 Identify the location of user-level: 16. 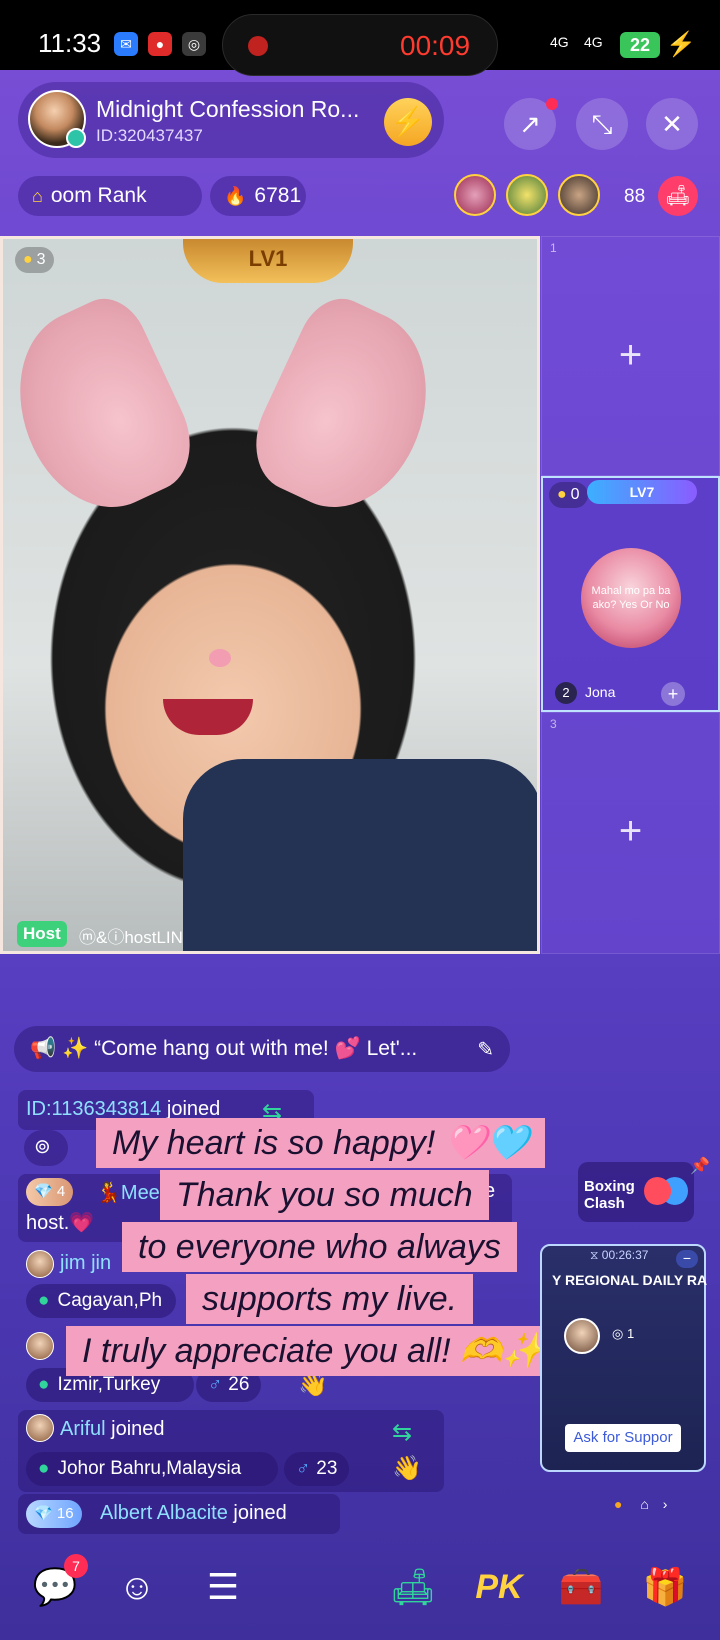
(65, 1513).